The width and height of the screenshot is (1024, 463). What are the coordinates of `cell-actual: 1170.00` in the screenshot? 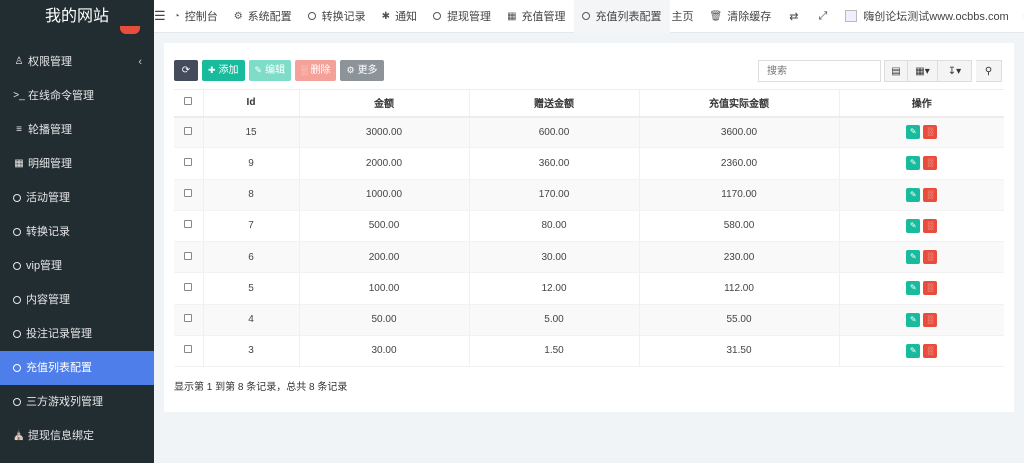 It's located at (738, 195).